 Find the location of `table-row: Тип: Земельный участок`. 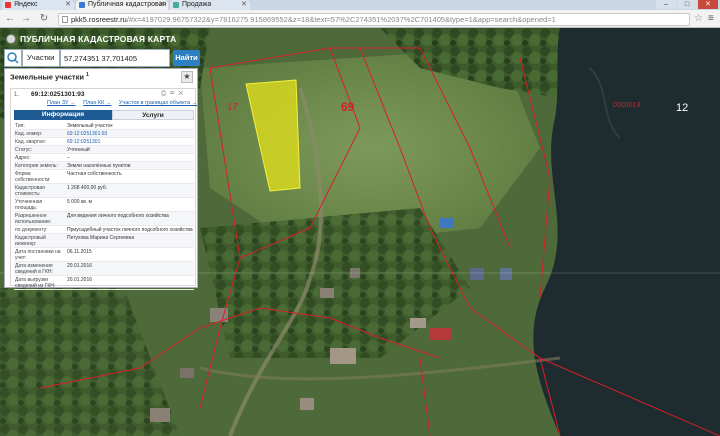

table-row: Тип: Земельный участок is located at coordinates (104, 126).